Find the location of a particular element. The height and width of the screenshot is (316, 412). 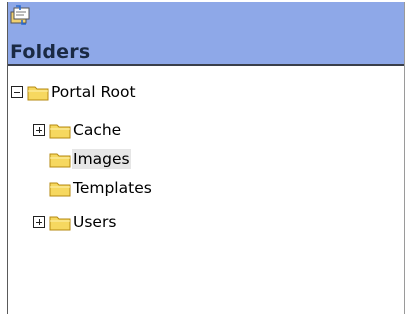

tree-node-users: Users is located at coordinates (75, 222).